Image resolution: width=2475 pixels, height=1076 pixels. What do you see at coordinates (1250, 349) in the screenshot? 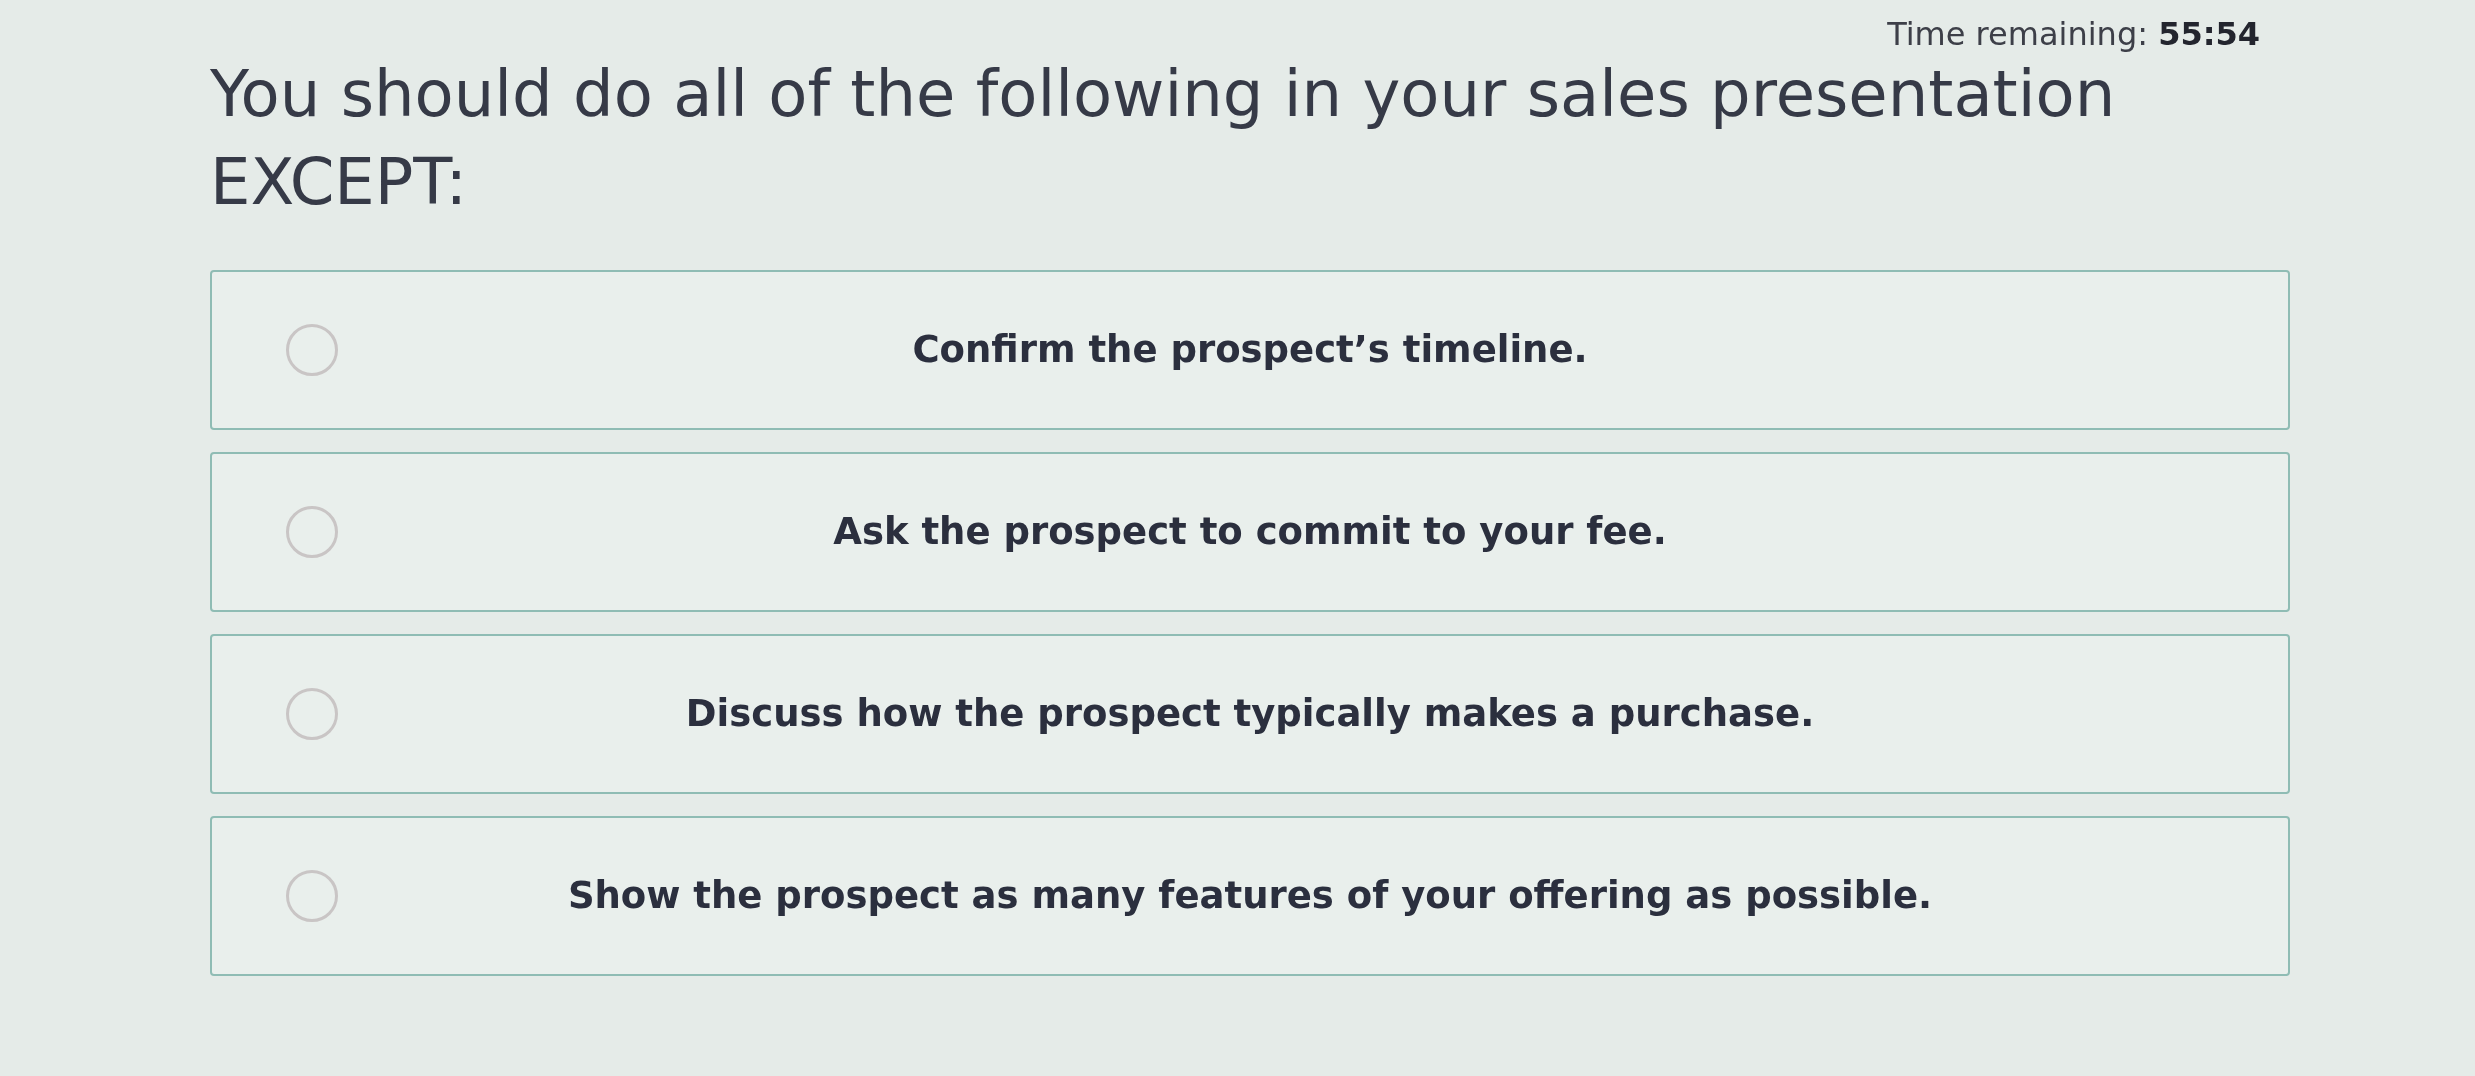
I see `answer-option: Confirm the prospect’s timeline.` at bounding box center [1250, 349].